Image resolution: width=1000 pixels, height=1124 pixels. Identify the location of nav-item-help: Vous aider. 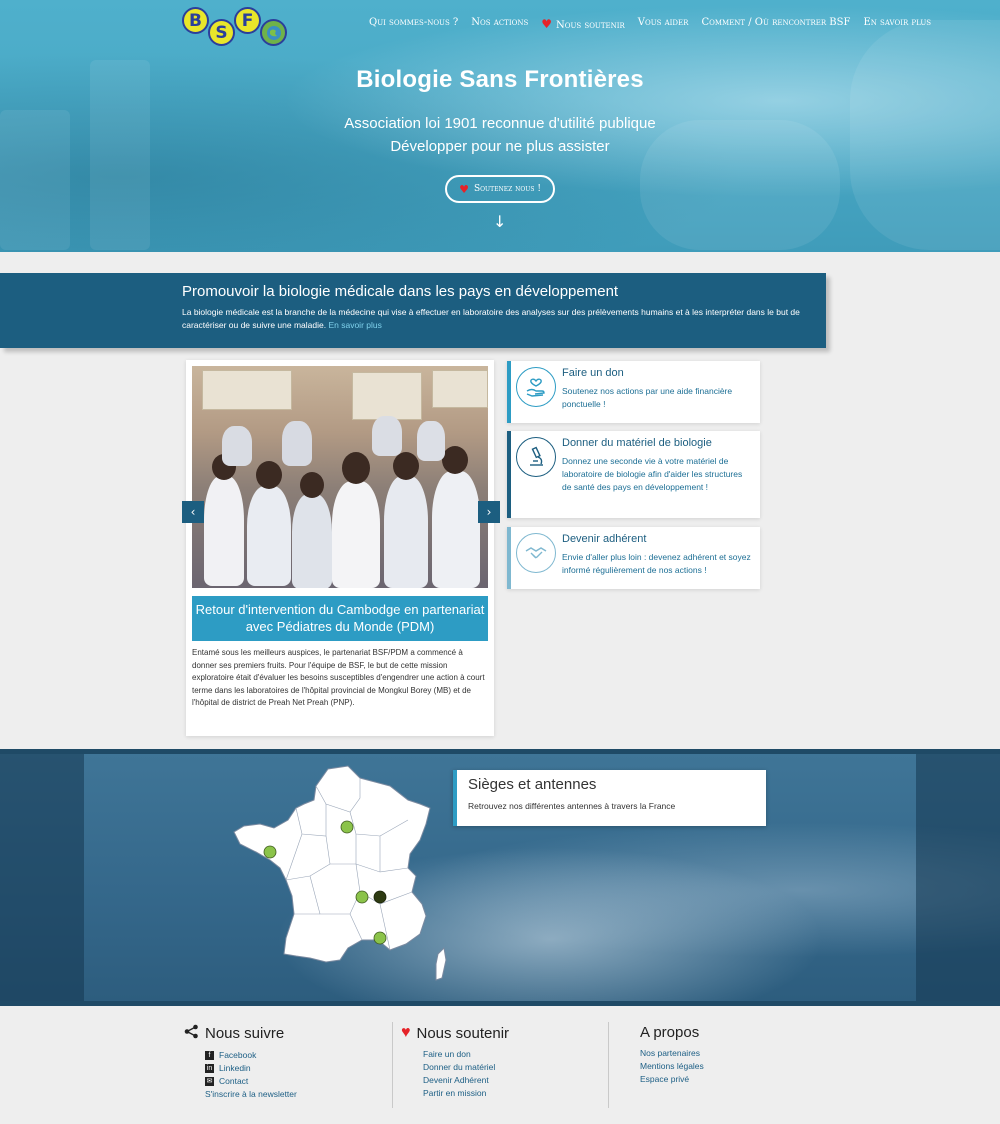
(663, 24).